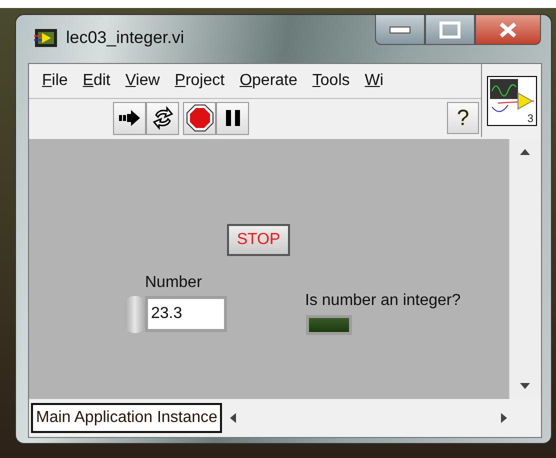  I want to click on help-button: ?, so click(463, 118).